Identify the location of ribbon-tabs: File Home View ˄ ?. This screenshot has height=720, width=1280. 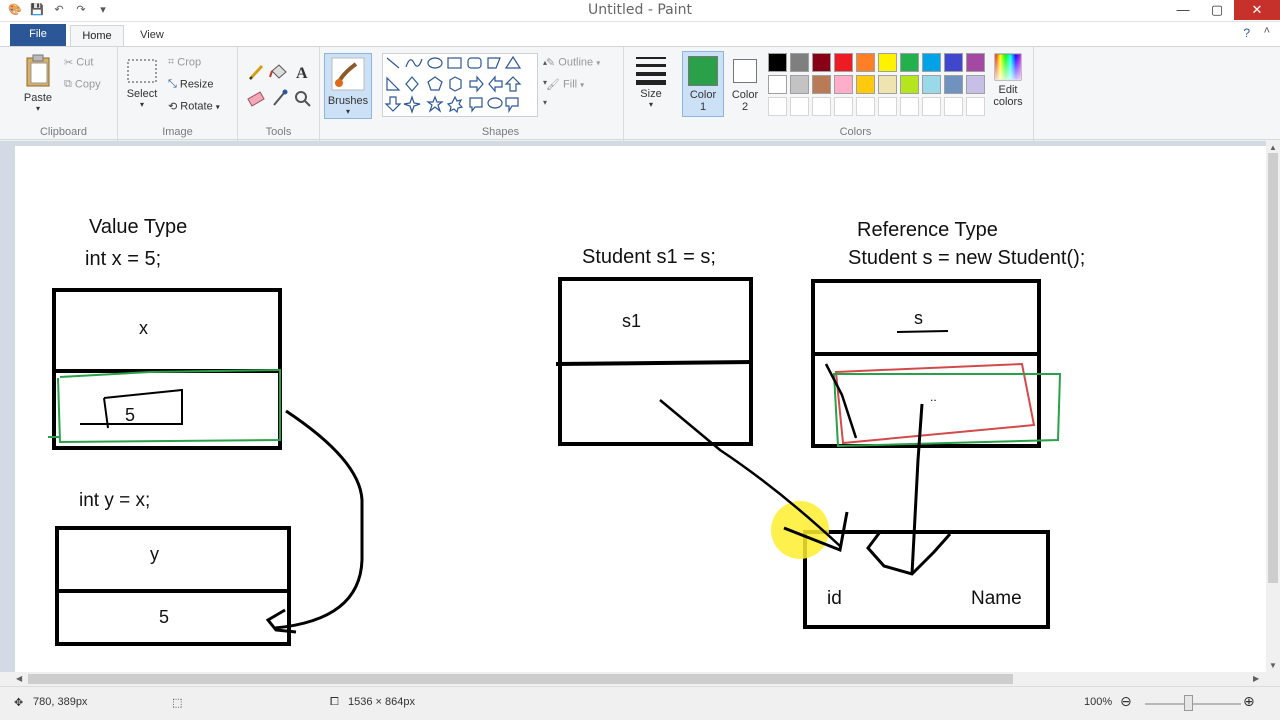
(640, 34).